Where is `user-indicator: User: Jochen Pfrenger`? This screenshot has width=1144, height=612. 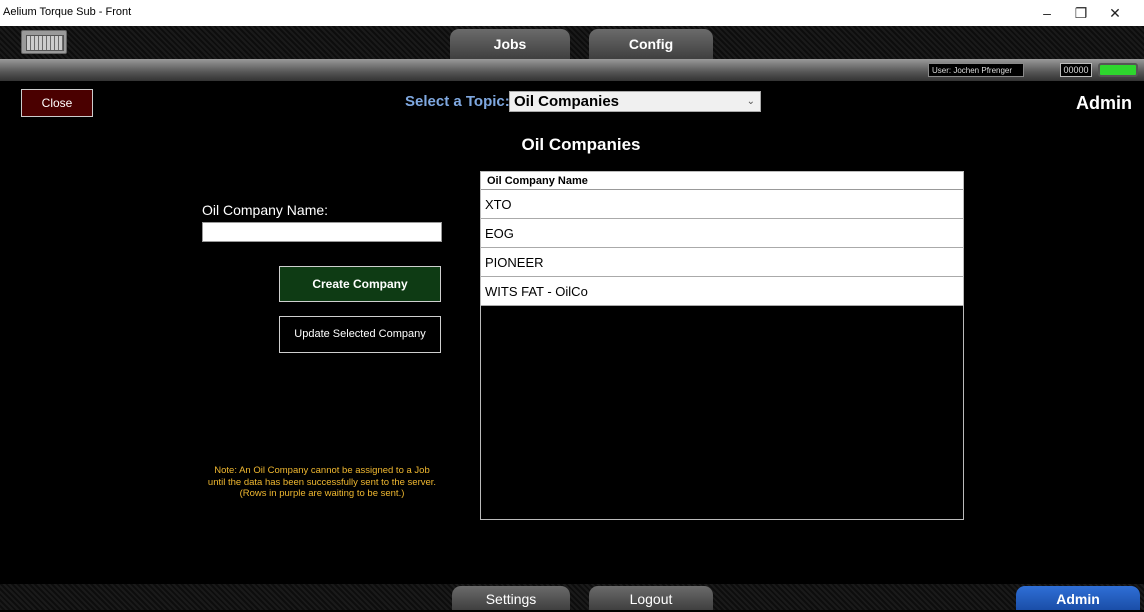 user-indicator: User: Jochen Pfrenger is located at coordinates (976, 70).